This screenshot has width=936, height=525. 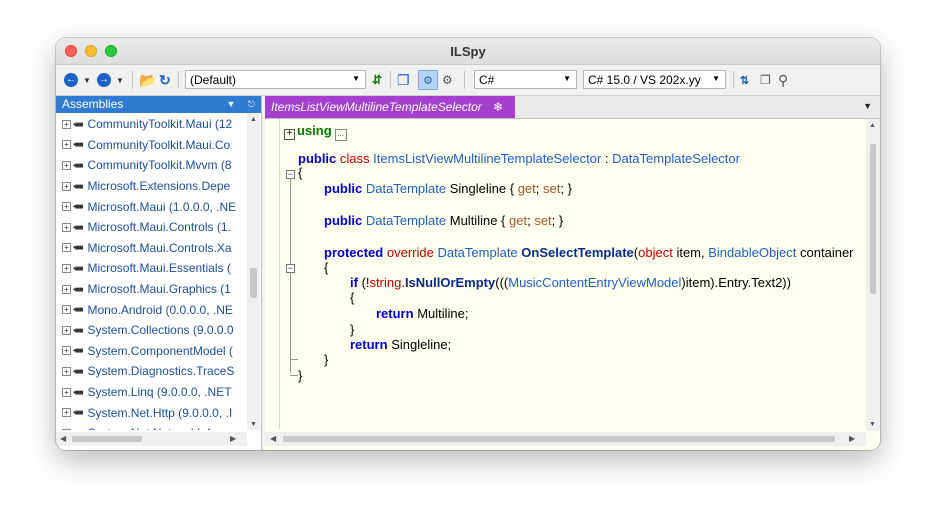 I want to click on open-folder-icon: 📂, so click(x=147, y=80).